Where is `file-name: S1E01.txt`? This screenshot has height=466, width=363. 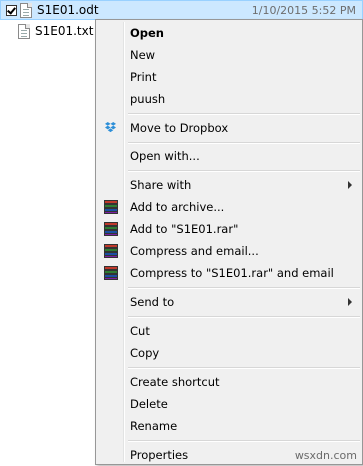
file-name: S1E01.txt is located at coordinates (64, 31).